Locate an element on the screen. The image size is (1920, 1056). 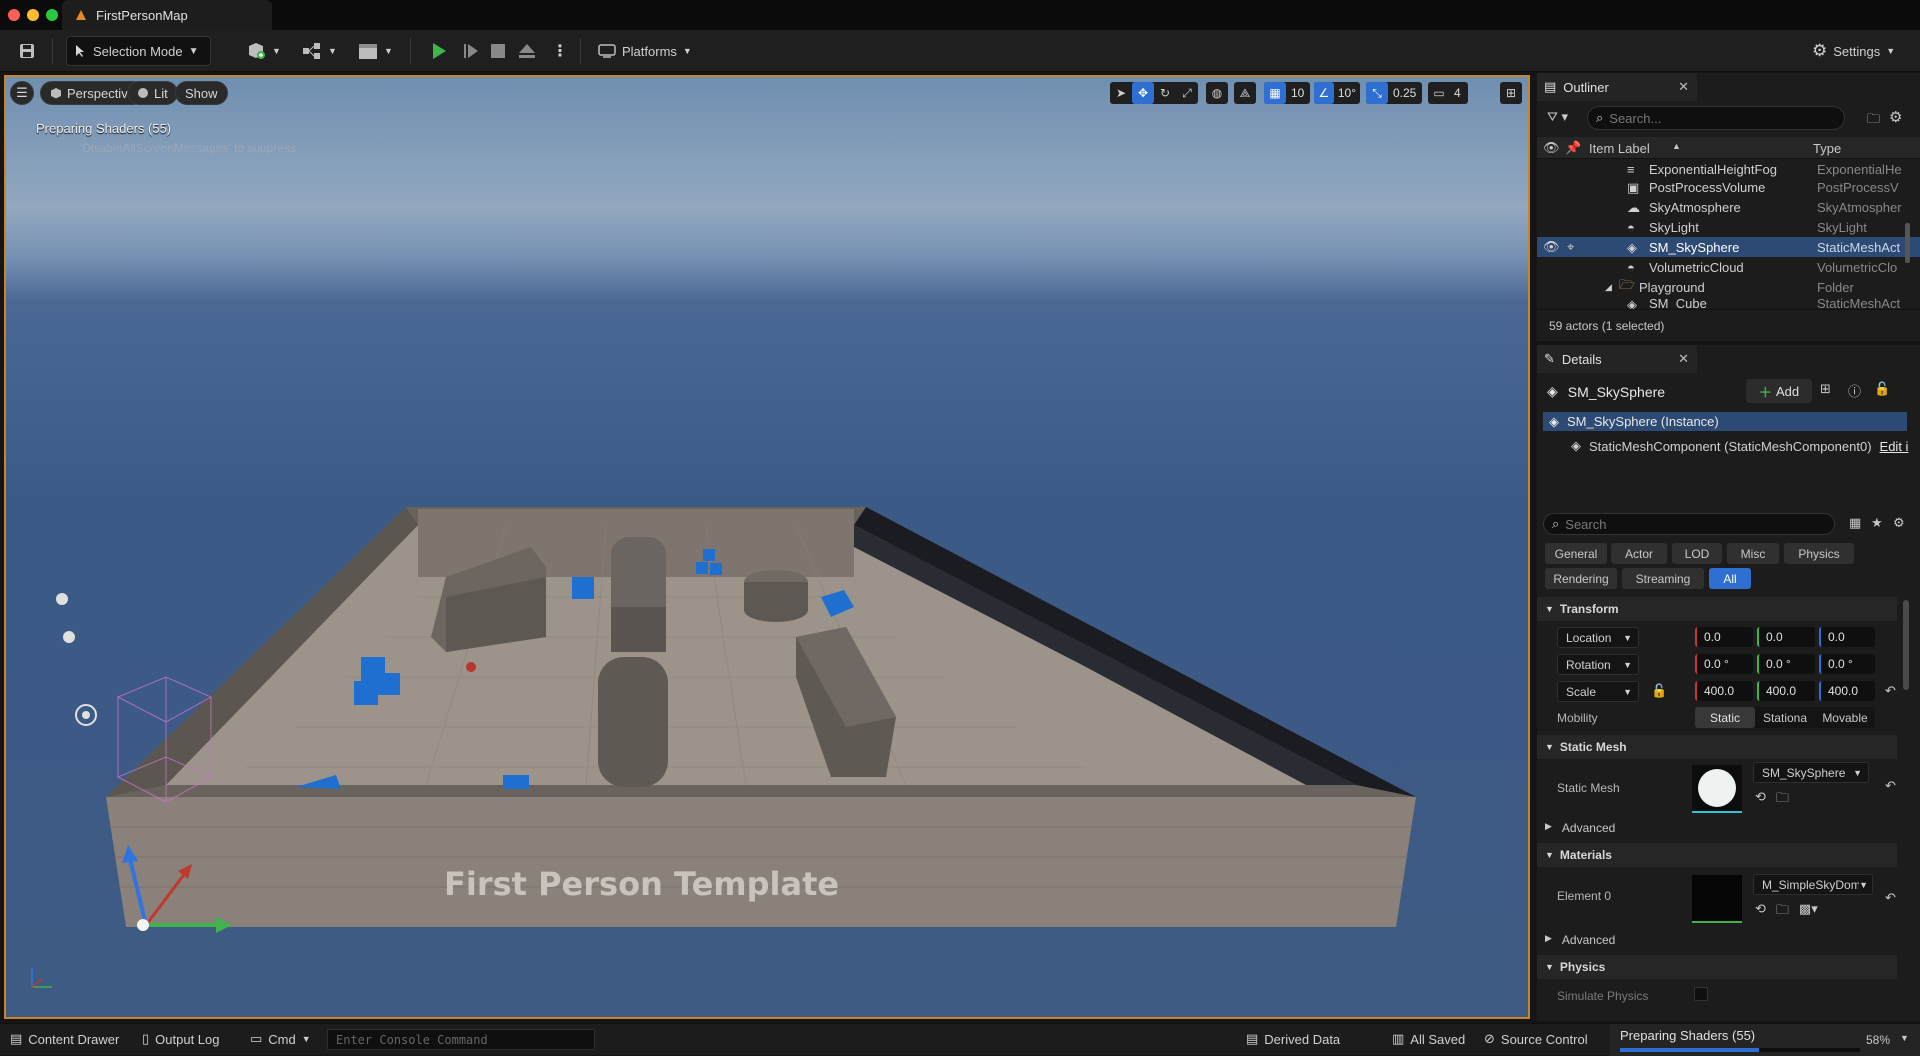
favorites-button: ★ is located at coordinates (1877, 523).